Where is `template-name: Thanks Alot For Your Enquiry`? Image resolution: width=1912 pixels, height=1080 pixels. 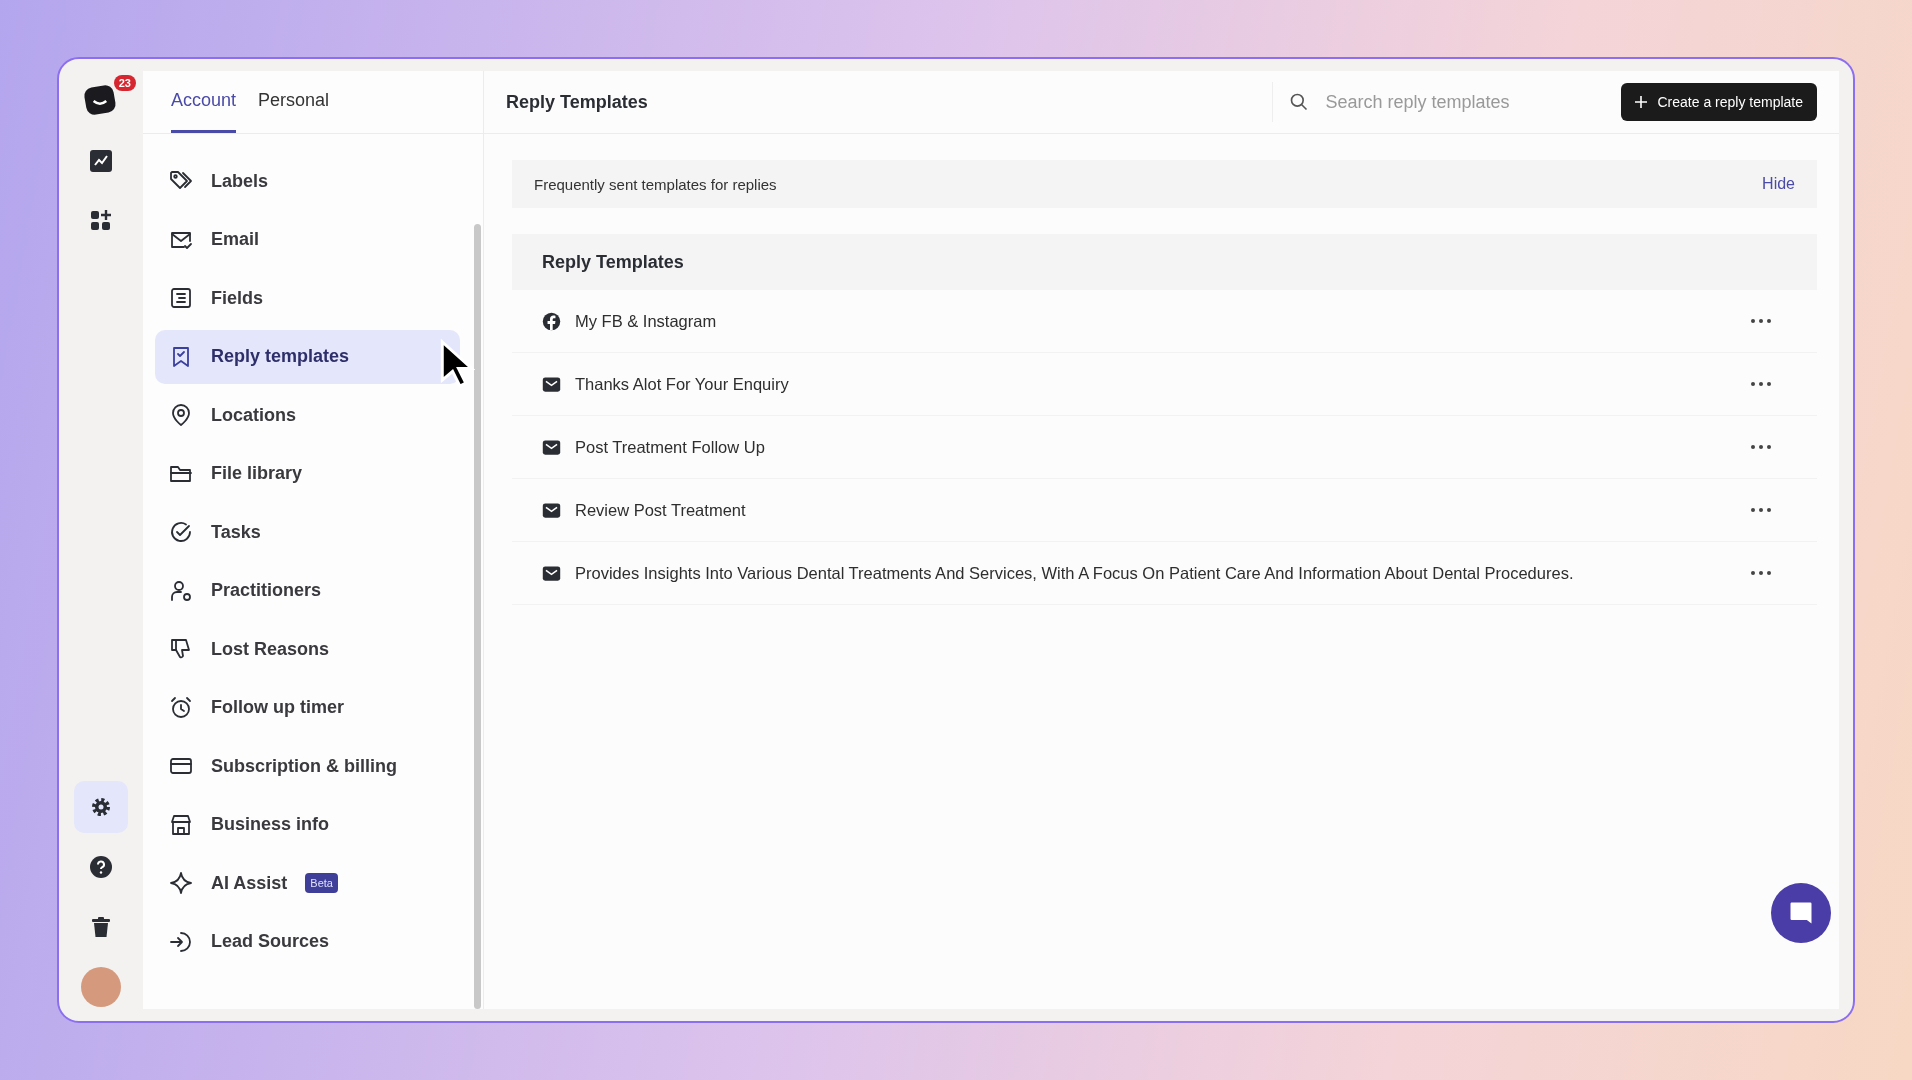 template-name: Thanks Alot For Your Enquiry is located at coordinates (682, 384).